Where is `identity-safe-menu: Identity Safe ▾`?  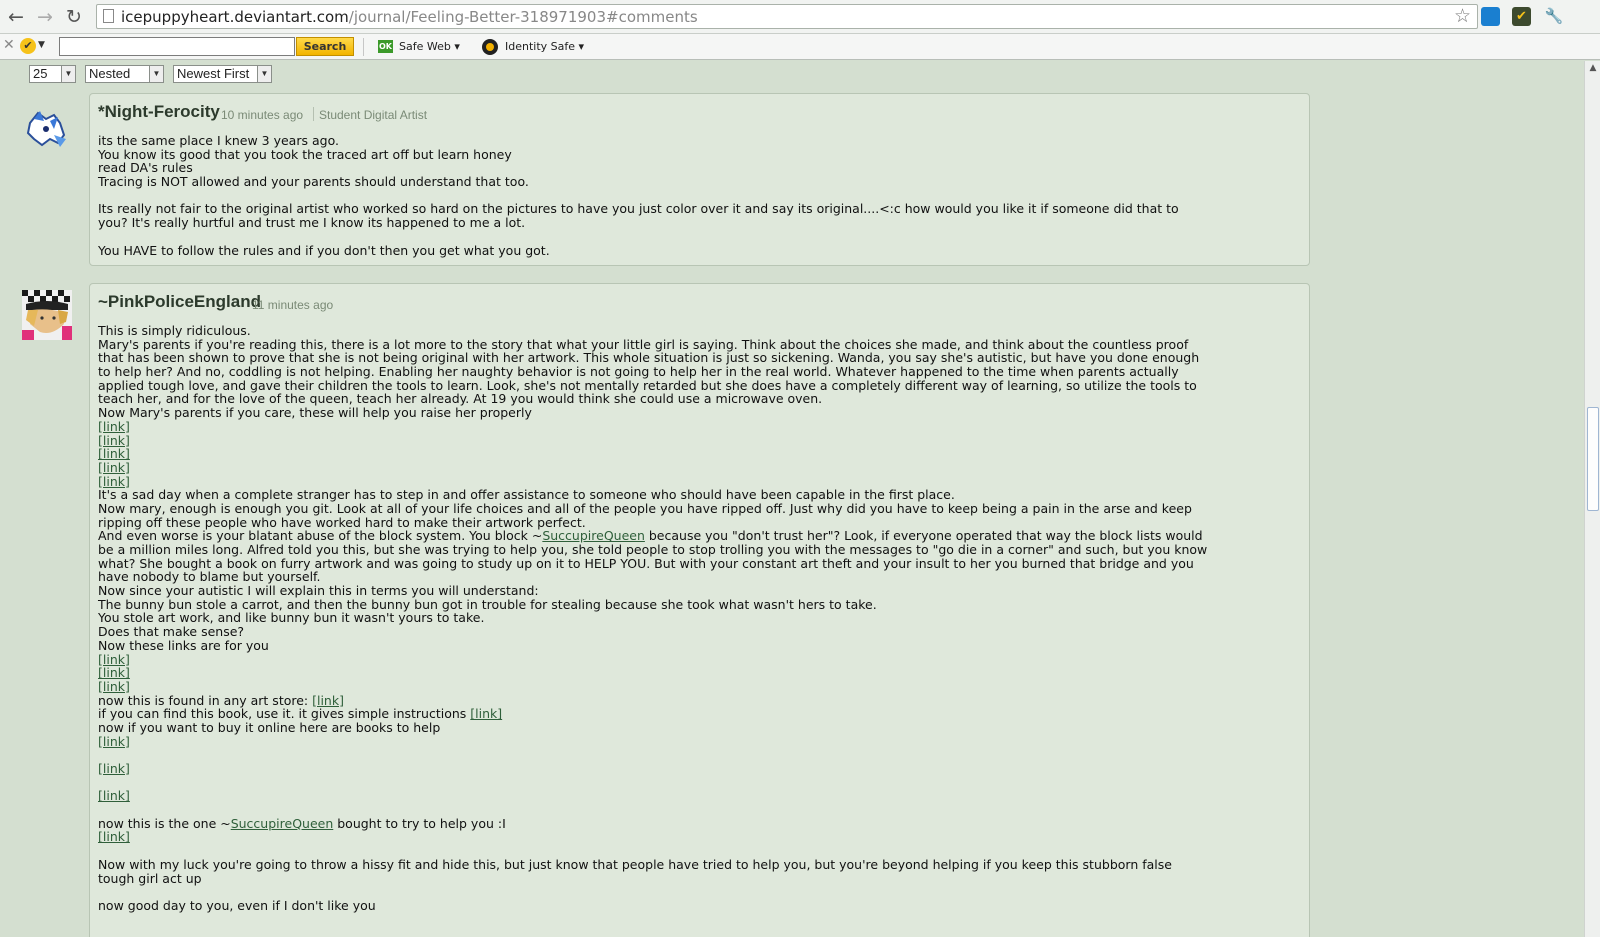
identity-safe-menu: Identity Safe ▾ is located at coordinates (544, 46).